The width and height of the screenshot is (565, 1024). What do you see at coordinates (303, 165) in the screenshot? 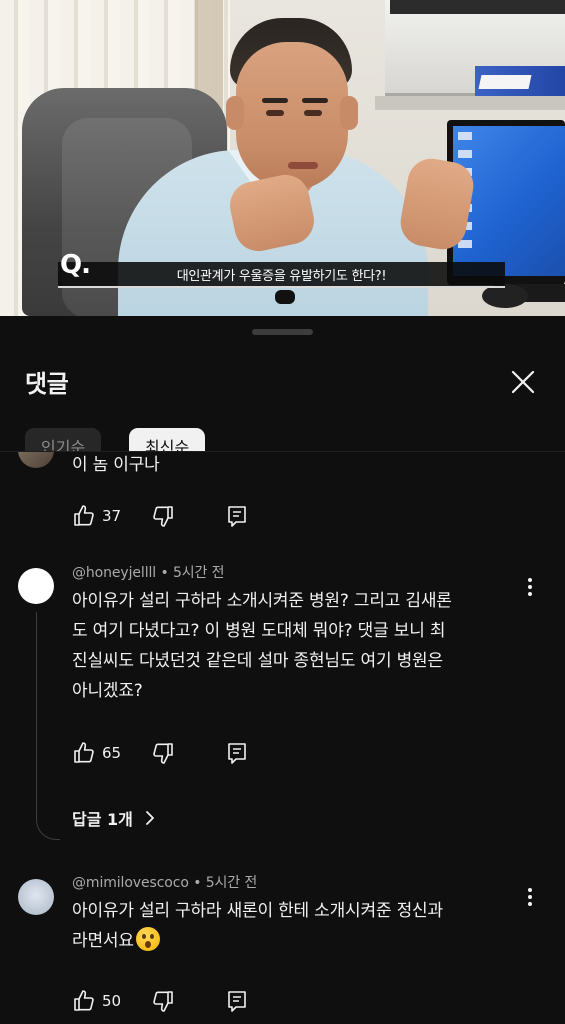
I see `person-mouth` at bounding box center [303, 165].